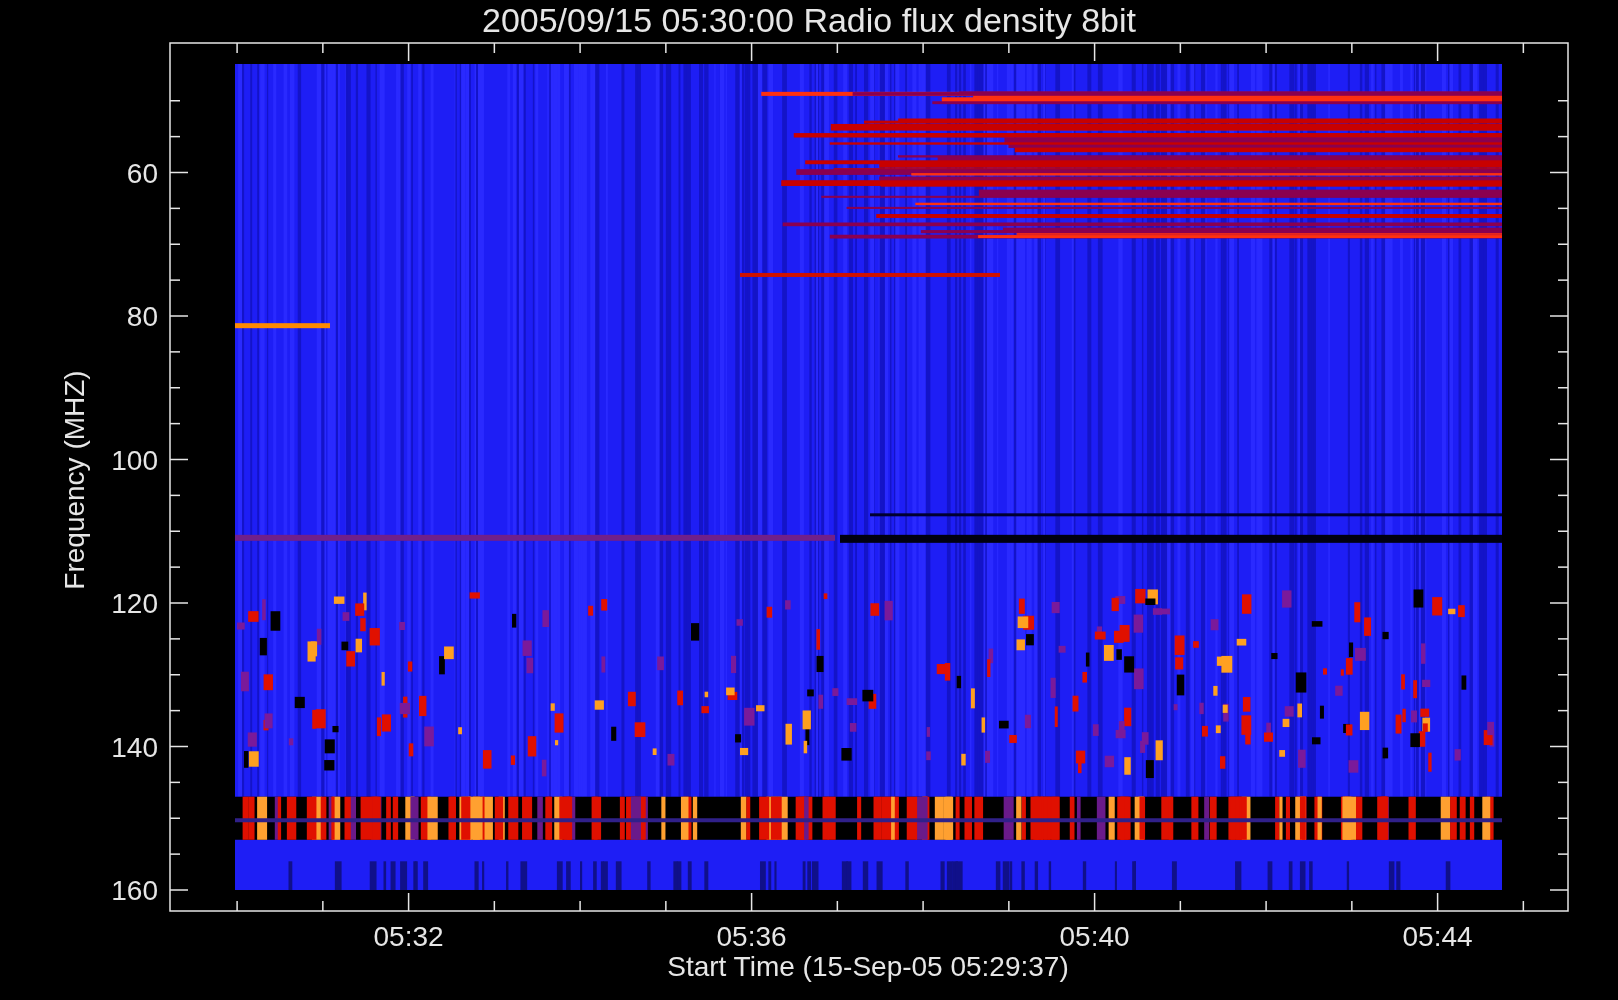 Image resolution: width=1618 pixels, height=1000 pixels. Describe the element at coordinates (1437, 936) in the screenshot. I see `tick-label: 05:44` at that location.